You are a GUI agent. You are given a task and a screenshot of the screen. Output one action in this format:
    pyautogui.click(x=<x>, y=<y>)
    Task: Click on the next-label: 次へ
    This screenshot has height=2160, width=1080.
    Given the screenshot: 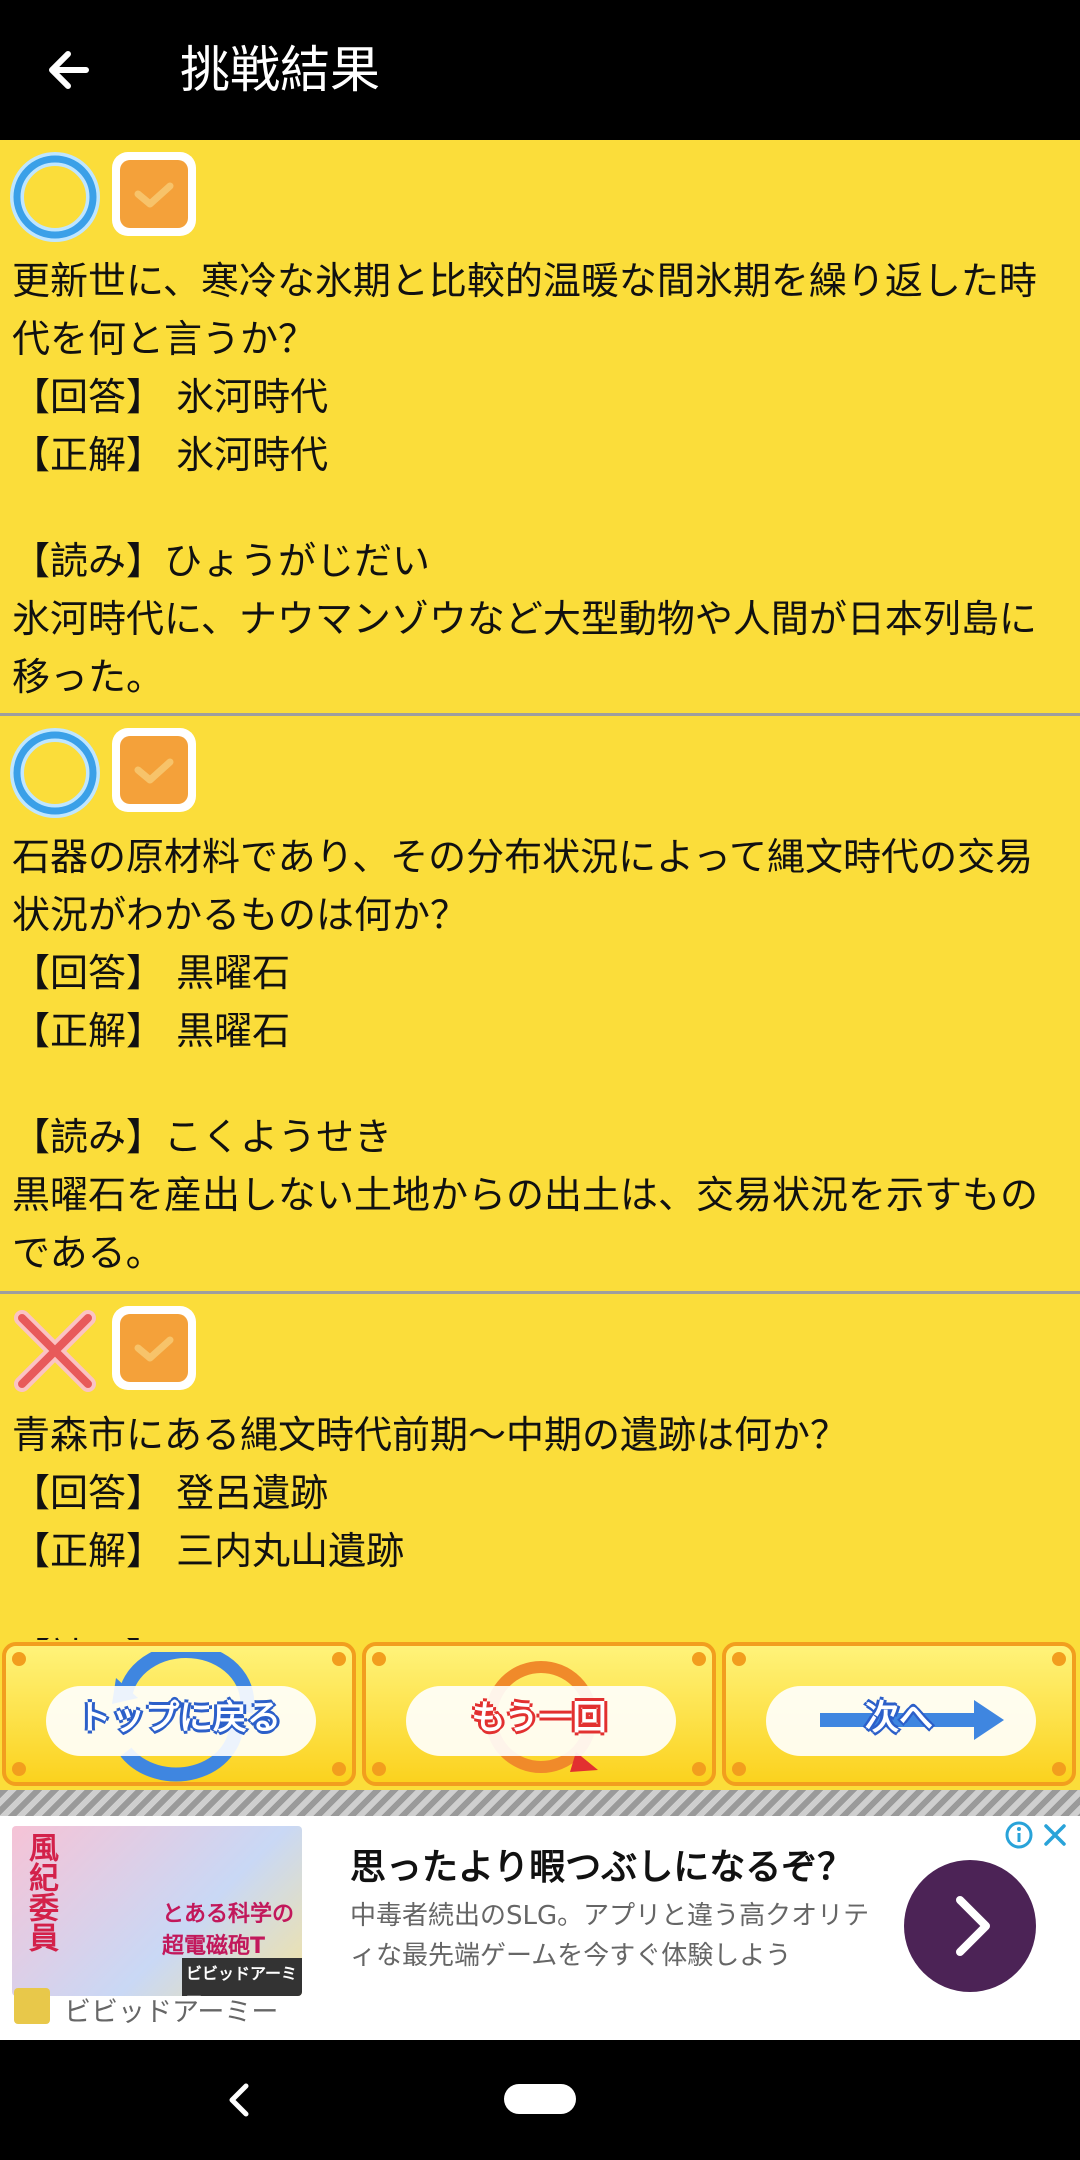 What is the action you would take?
    pyautogui.click(x=899, y=1718)
    